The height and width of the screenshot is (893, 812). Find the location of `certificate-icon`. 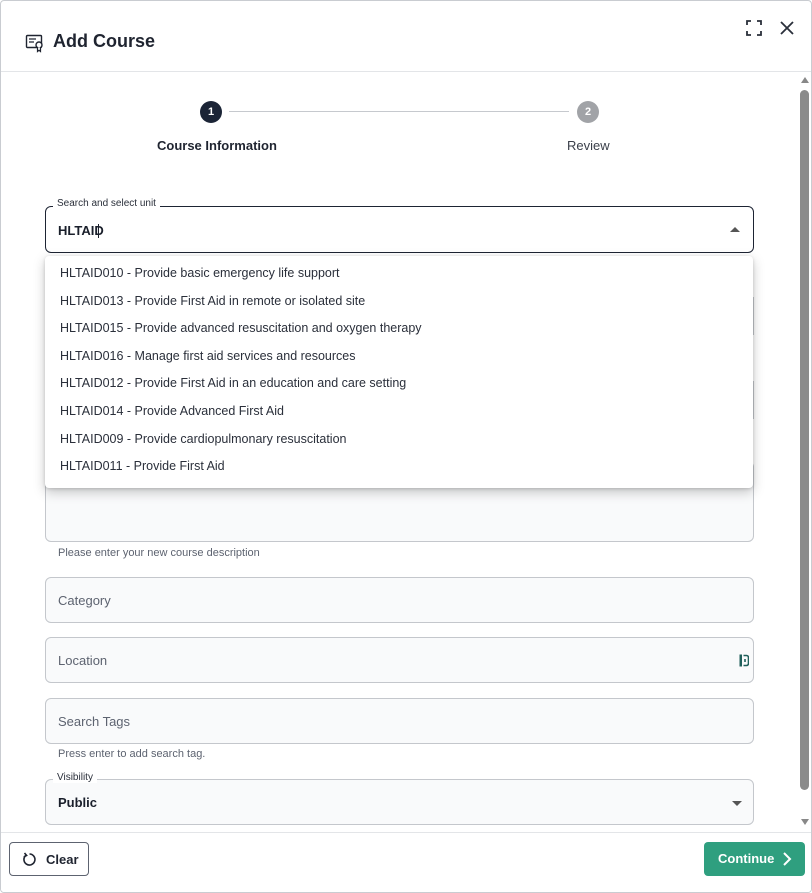

certificate-icon is located at coordinates (34, 43).